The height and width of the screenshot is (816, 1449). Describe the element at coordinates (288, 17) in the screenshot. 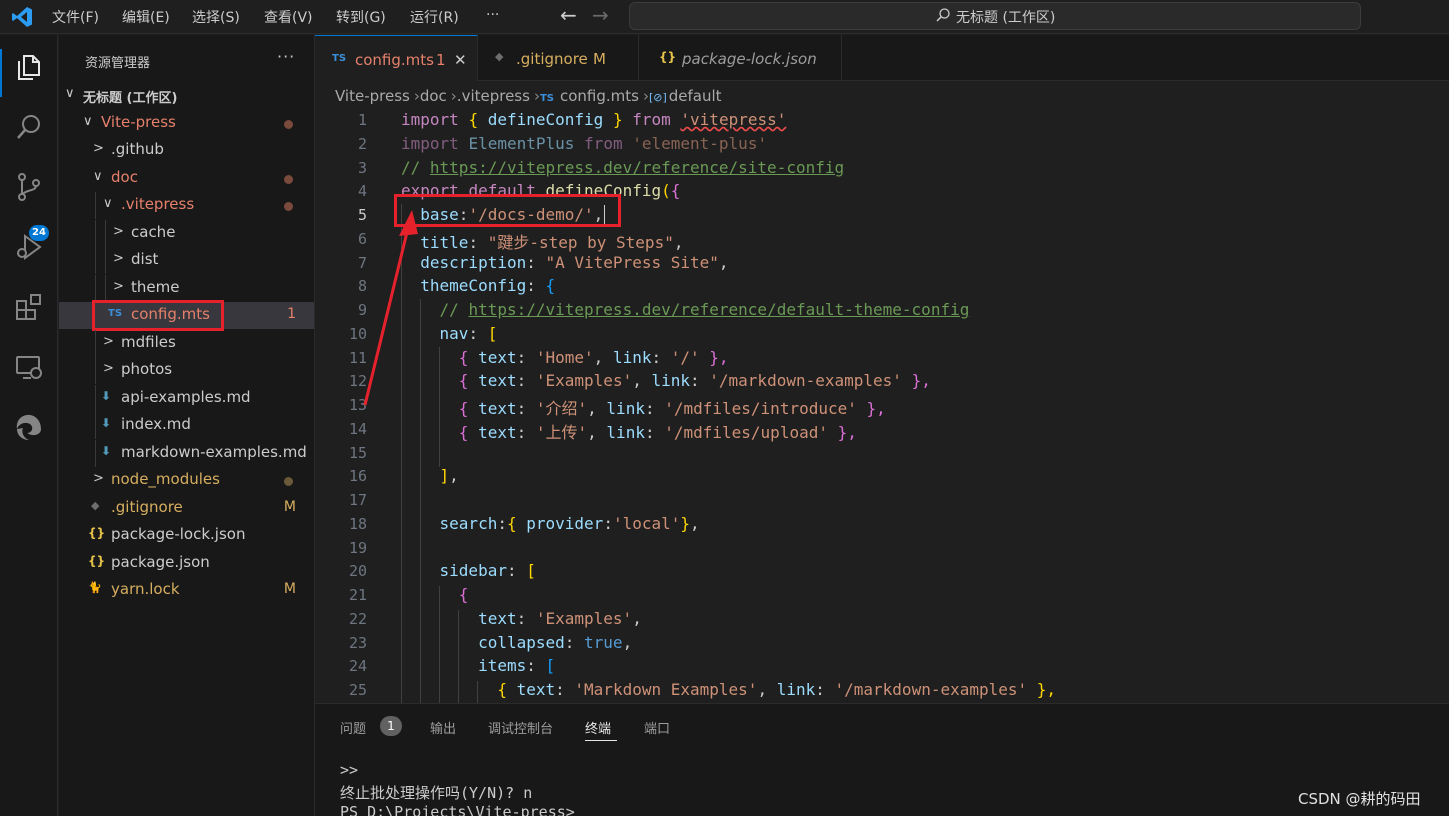

I see `menu-view: 查看(V)` at that location.